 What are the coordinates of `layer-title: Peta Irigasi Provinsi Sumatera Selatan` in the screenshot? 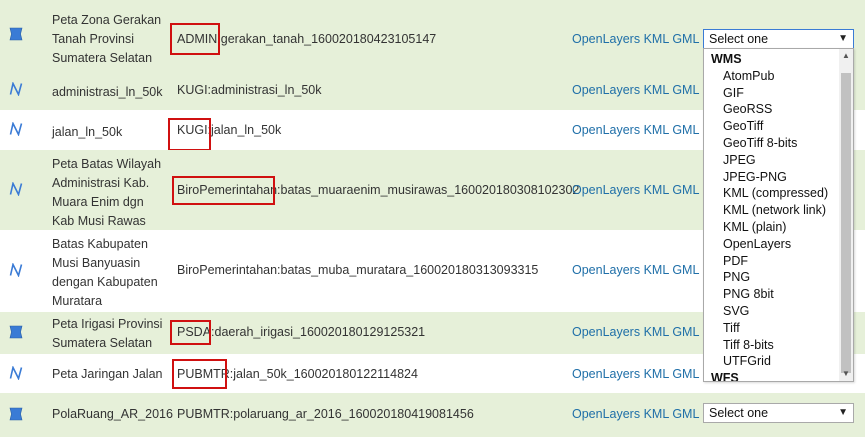 It's located at (107, 334).